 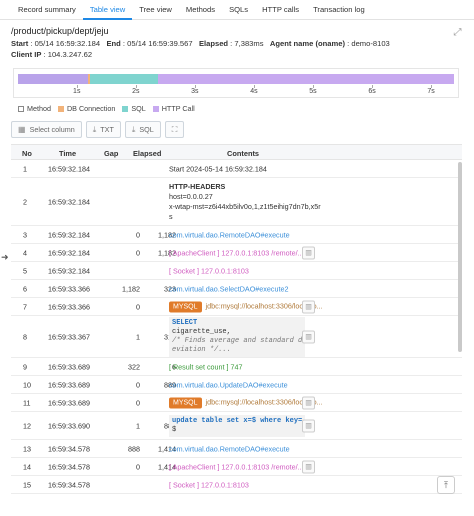 What do you see at coordinates (47, 10) in the screenshot?
I see `tab-record-summary: Record summary` at bounding box center [47, 10].